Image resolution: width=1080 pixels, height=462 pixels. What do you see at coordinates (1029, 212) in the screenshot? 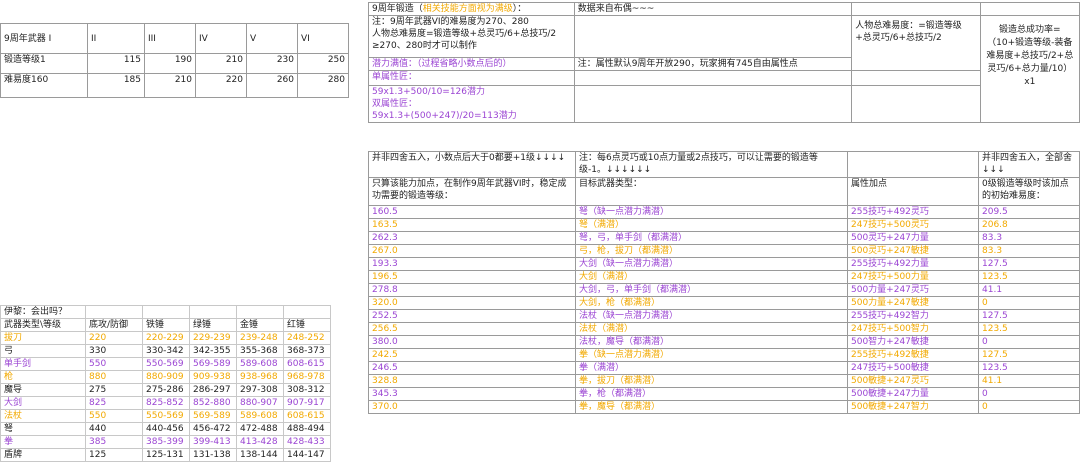
I see `init-difficulty-cell: 209.5` at bounding box center [1029, 212].